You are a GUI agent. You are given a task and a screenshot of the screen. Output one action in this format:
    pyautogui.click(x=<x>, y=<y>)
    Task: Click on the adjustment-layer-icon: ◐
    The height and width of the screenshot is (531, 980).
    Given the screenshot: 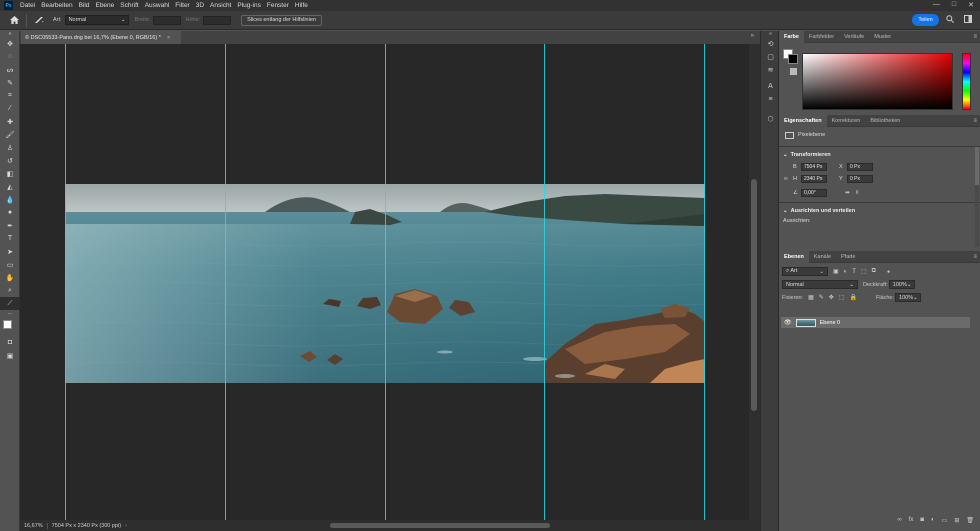 What is the action you would take?
    pyautogui.click(x=933, y=523)
    